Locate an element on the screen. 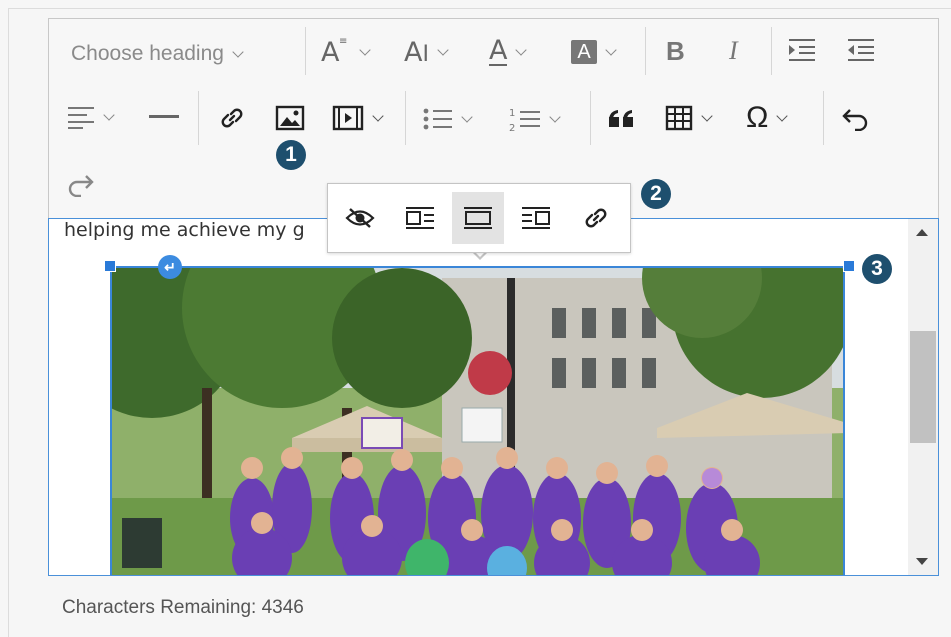 This screenshot has height=637, width=951. wrap-right-button is located at coordinates (536, 218).